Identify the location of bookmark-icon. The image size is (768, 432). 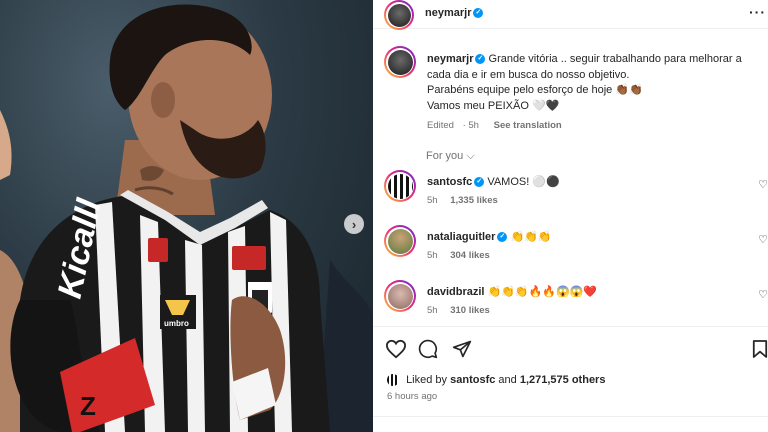
(760, 349).